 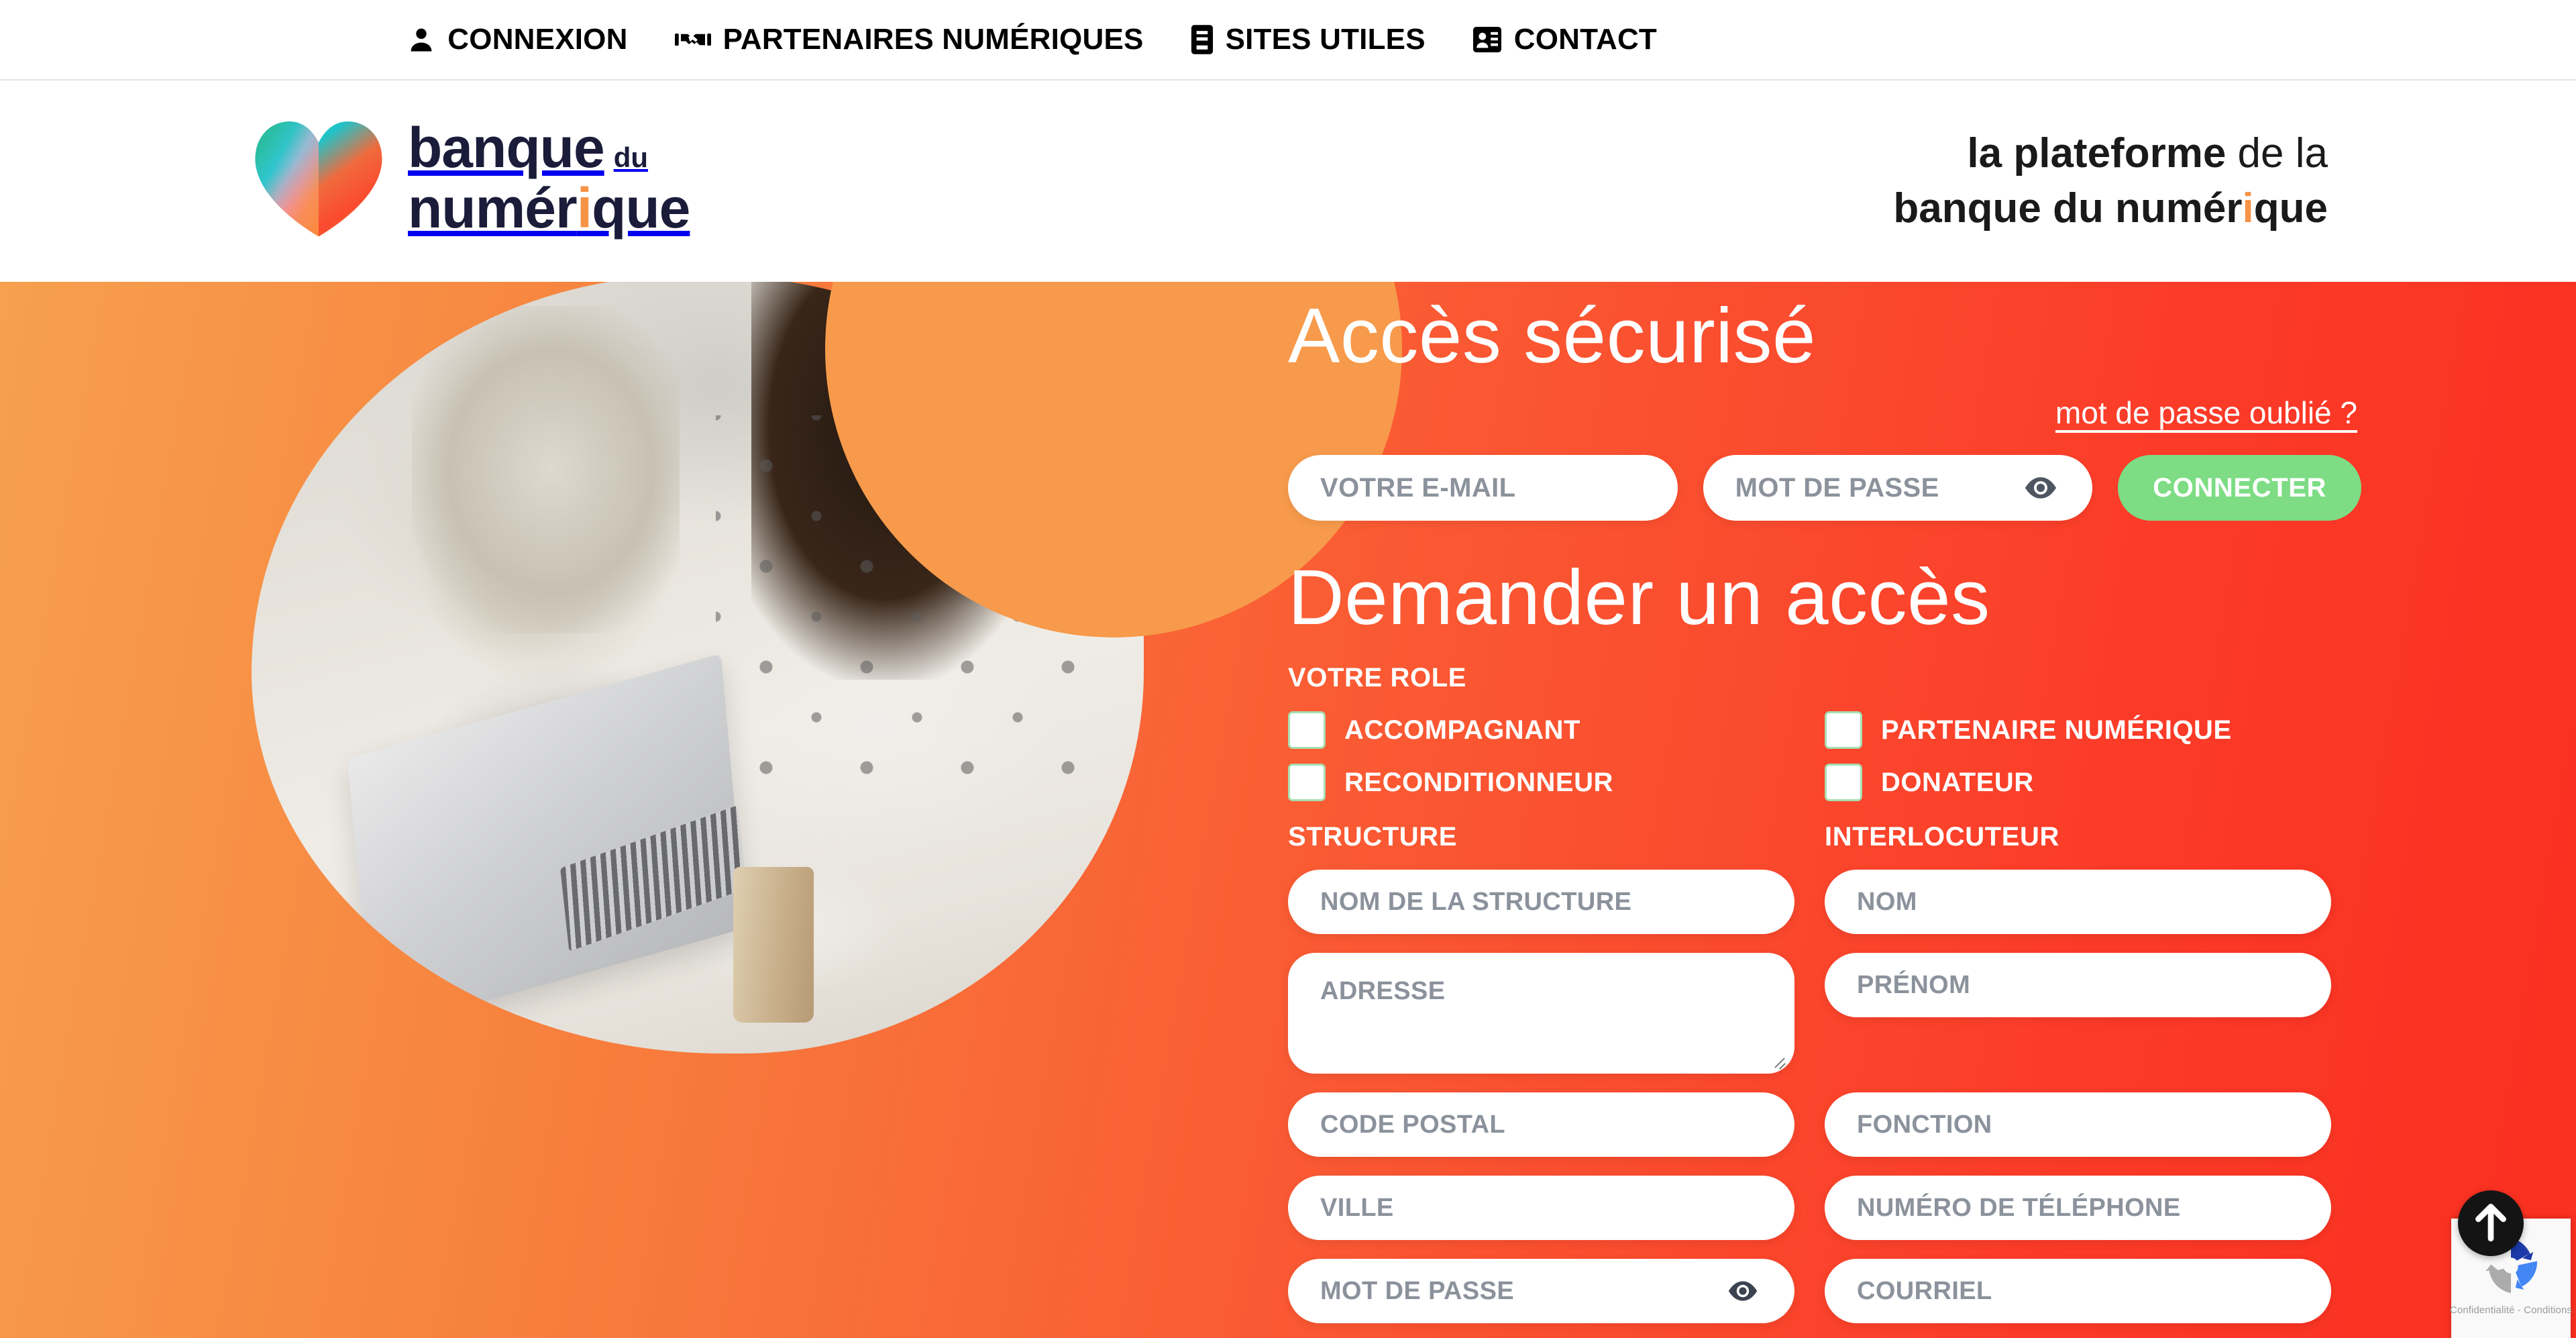 I want to click on field-placeholder: NOM, so click(x=1887, y=901).